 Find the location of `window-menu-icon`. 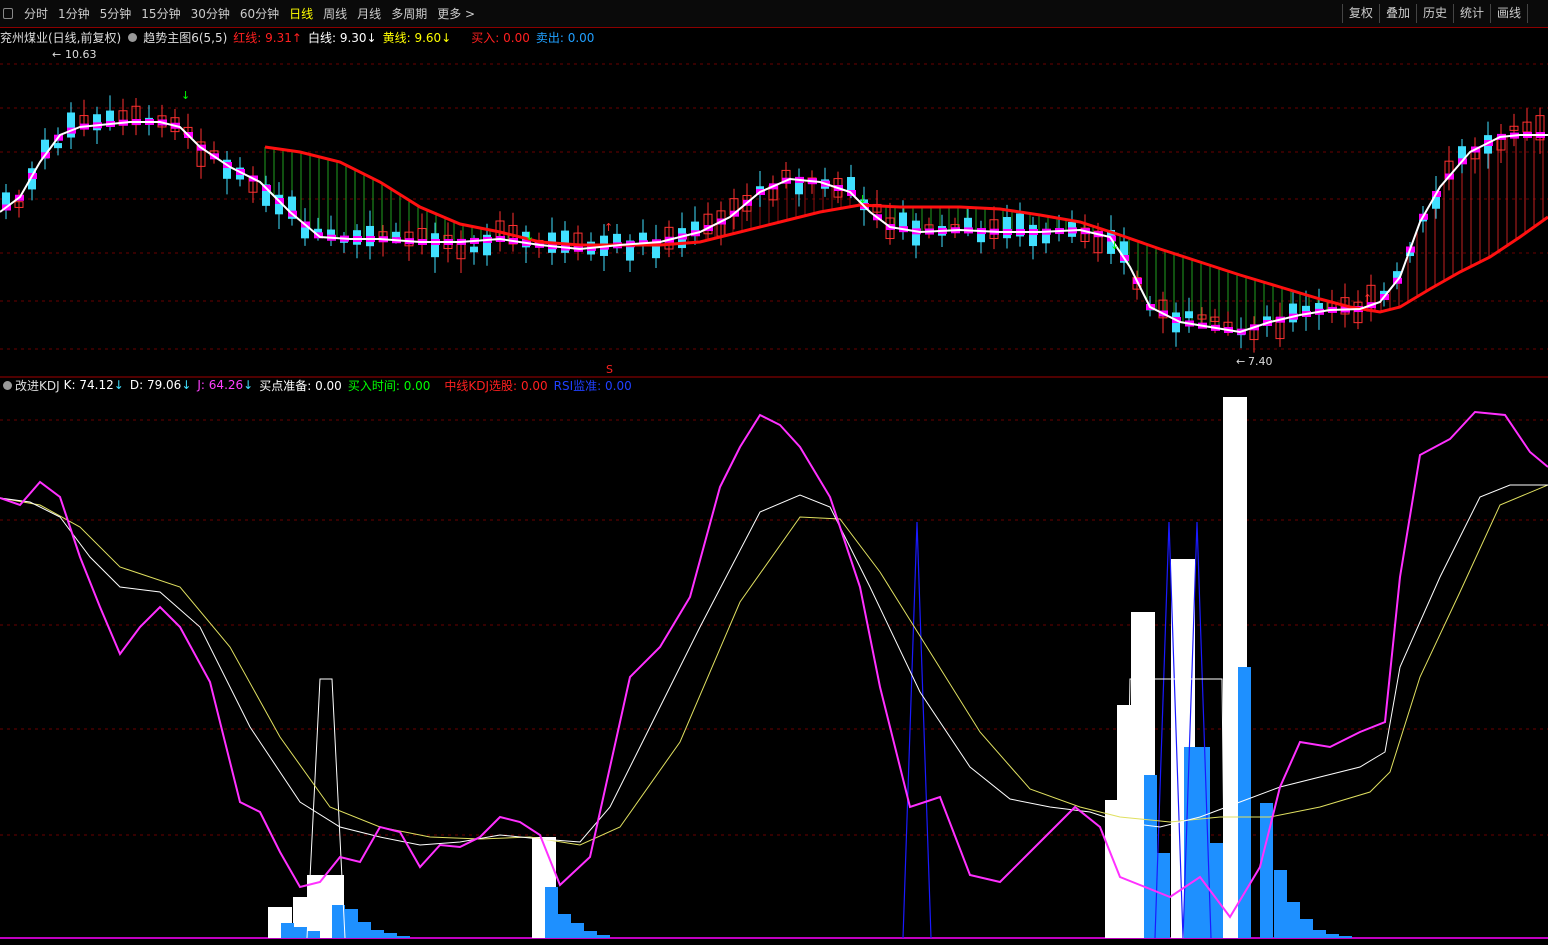

window-menu-icon is located at coordinates (8, 13).